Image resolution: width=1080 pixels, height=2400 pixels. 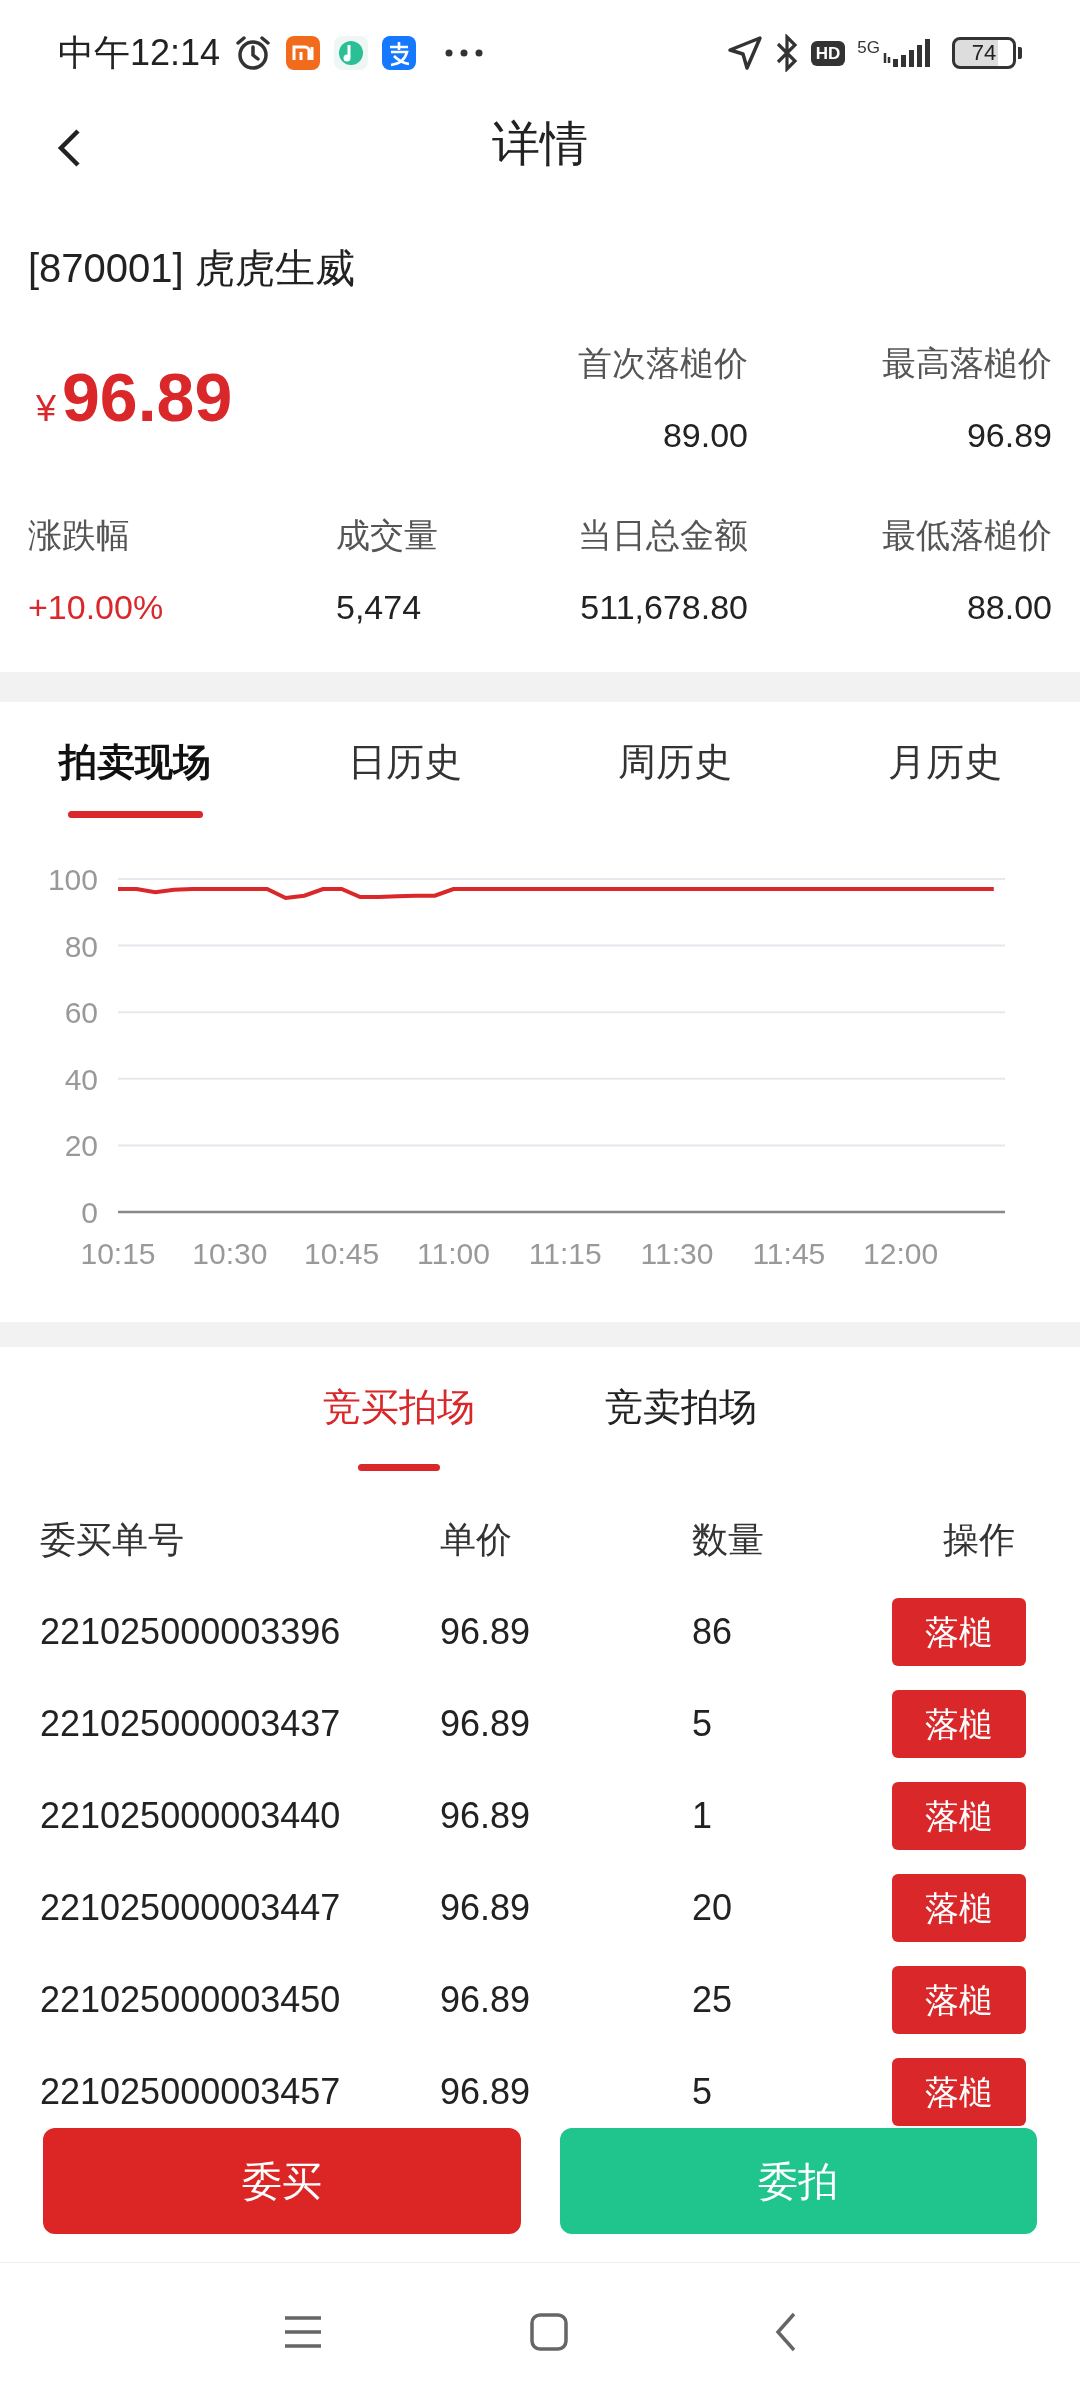 What do you see at coordinates (464, 53) in the screenshot?
I see `more-icon` at bounding box center [464, 53].